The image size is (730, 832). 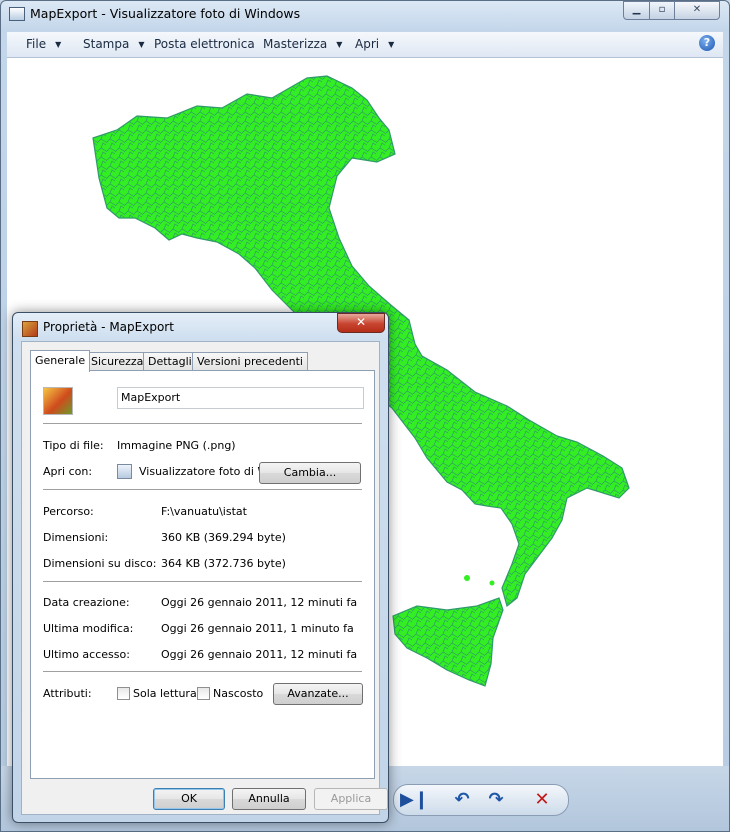 I want to click on menu-print: Stampa ▼, so click(x=114, y=44).